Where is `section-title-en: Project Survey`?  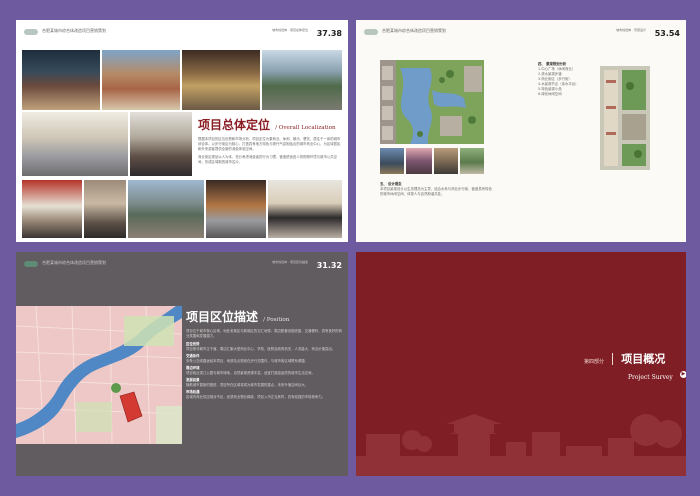
section-title-en: Project Survey is located at coordinates (650, 377).